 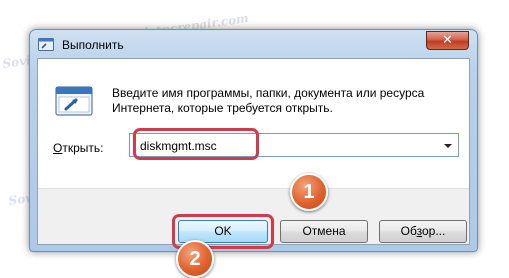 I want to click on close-icon: ✕, so click(x=447, y=39).